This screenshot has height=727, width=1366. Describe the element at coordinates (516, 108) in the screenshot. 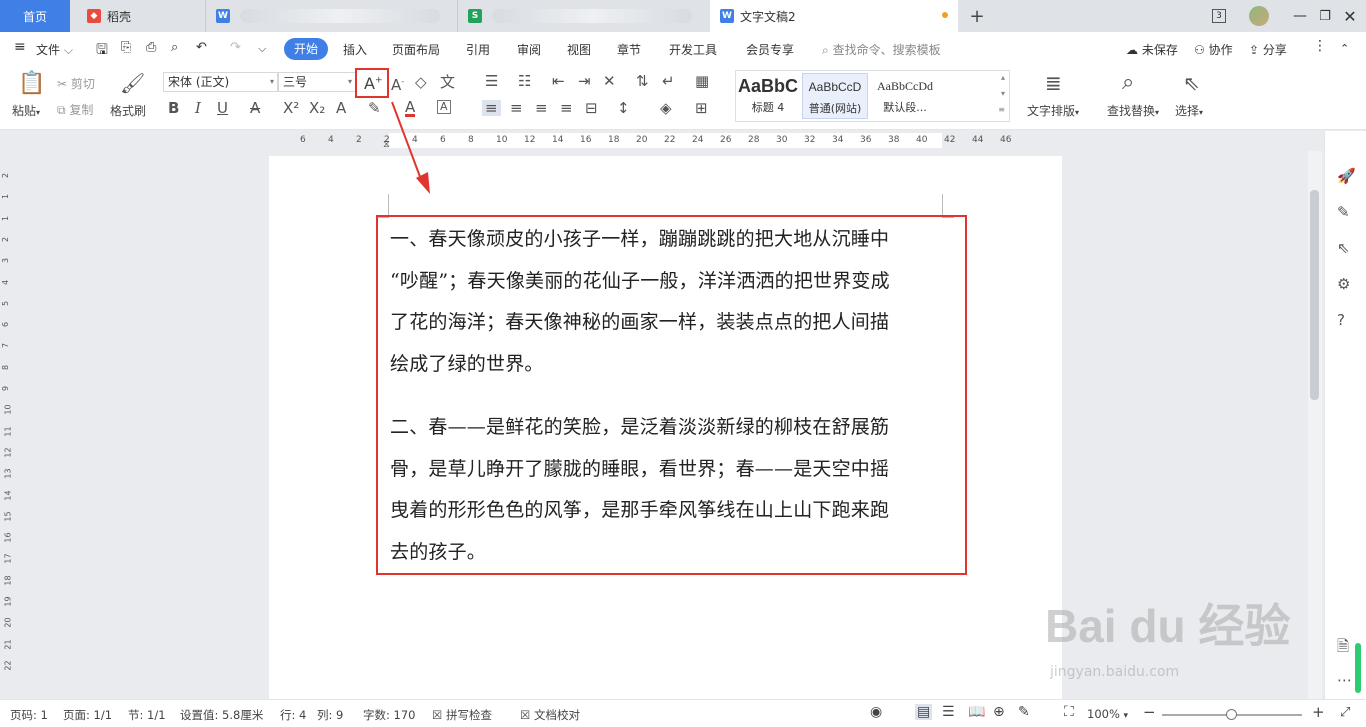

I see `align-center-icon: ≡` at that location.